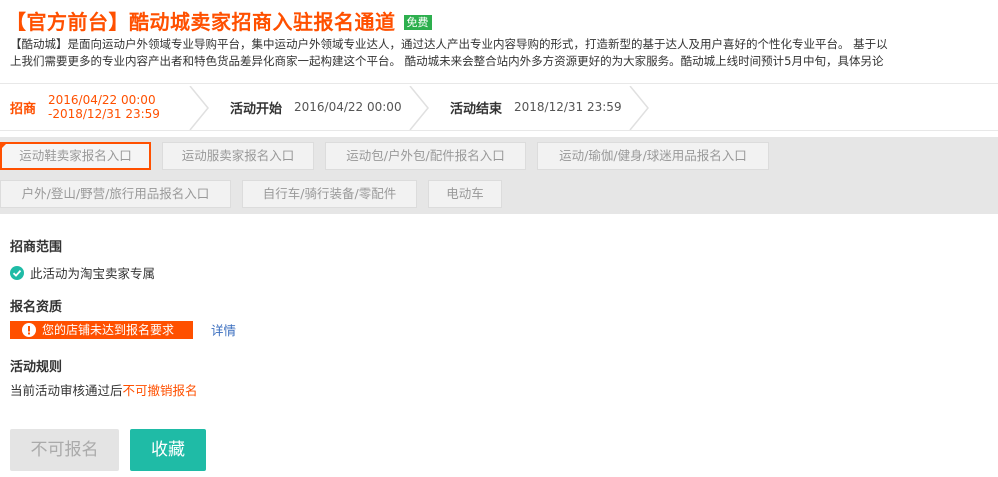 Image resolution: width=998 pixels, height=477 pixels. I want to click on timeline-step-start: 活动开始 2016/04/22 00:00, so click(316, 107).